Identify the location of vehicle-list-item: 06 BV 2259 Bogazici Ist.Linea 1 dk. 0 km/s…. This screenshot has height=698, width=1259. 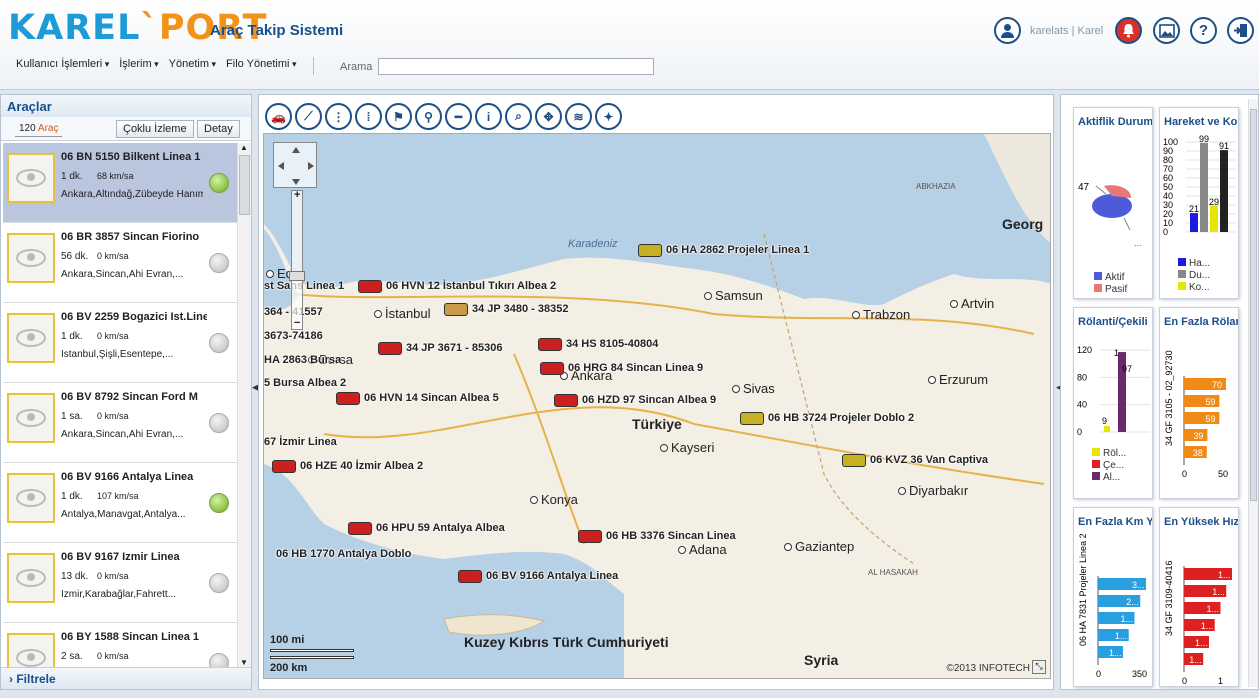
(120, 343).